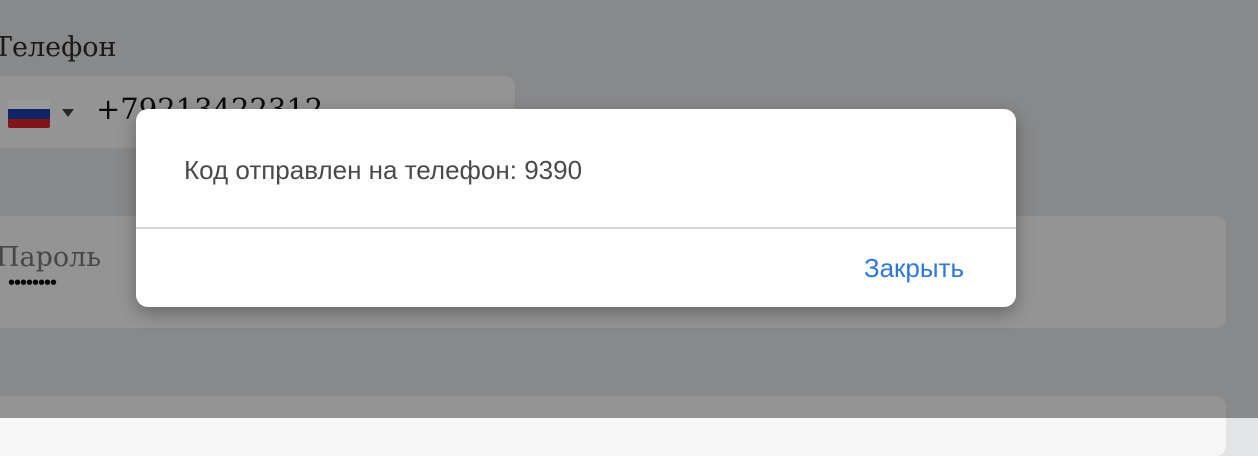 The width and height of the screenshot is (1258, 456). I want to click on dialog-message: Код отправлен на телефон: 9390, so click(383, 170).